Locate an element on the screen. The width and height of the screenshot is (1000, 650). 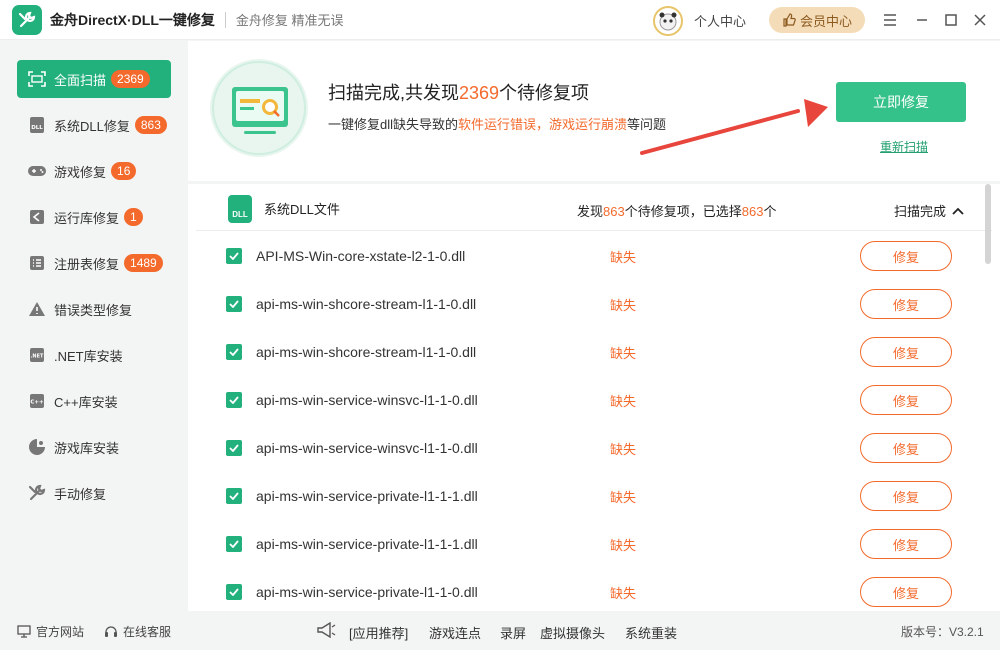
registry-icon is located at coordinates (37, 263).